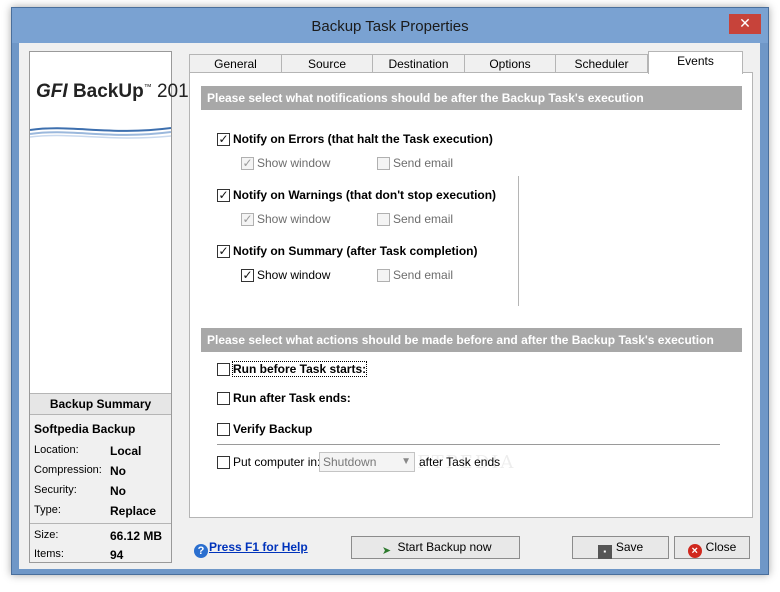 This screenshot has height=592, width=780. What do you see at coordinates (620, 547) in the screenshot?
I see `save-button: ▪ Save` at bounding box center [620, 547].